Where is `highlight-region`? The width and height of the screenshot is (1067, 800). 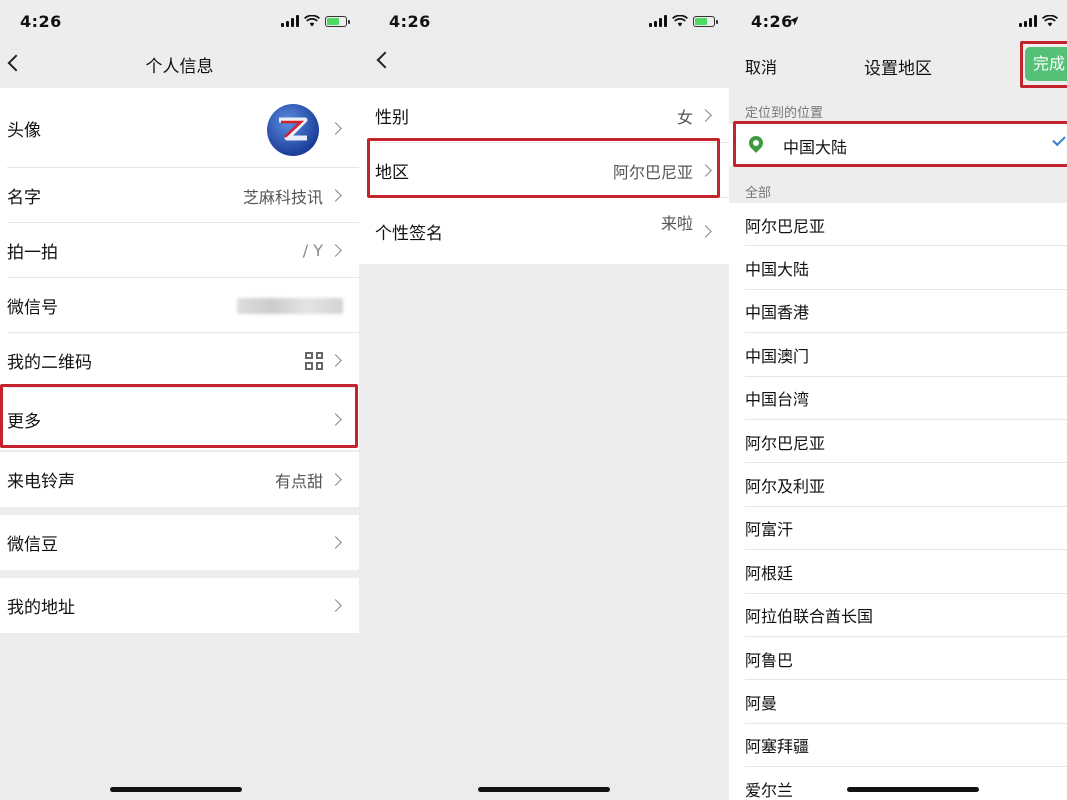 highlight-region is located at coordinates (543, 168).